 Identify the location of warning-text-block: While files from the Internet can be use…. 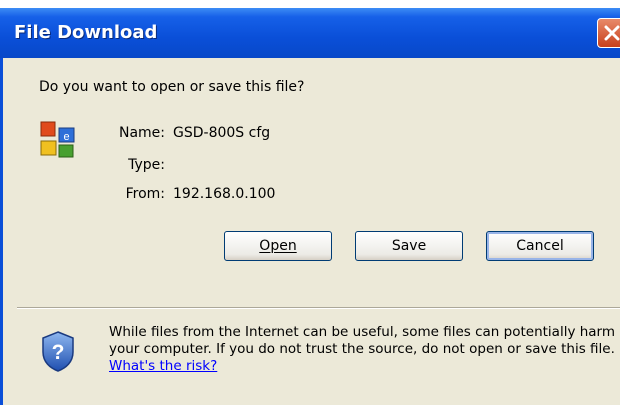
(364, 349).